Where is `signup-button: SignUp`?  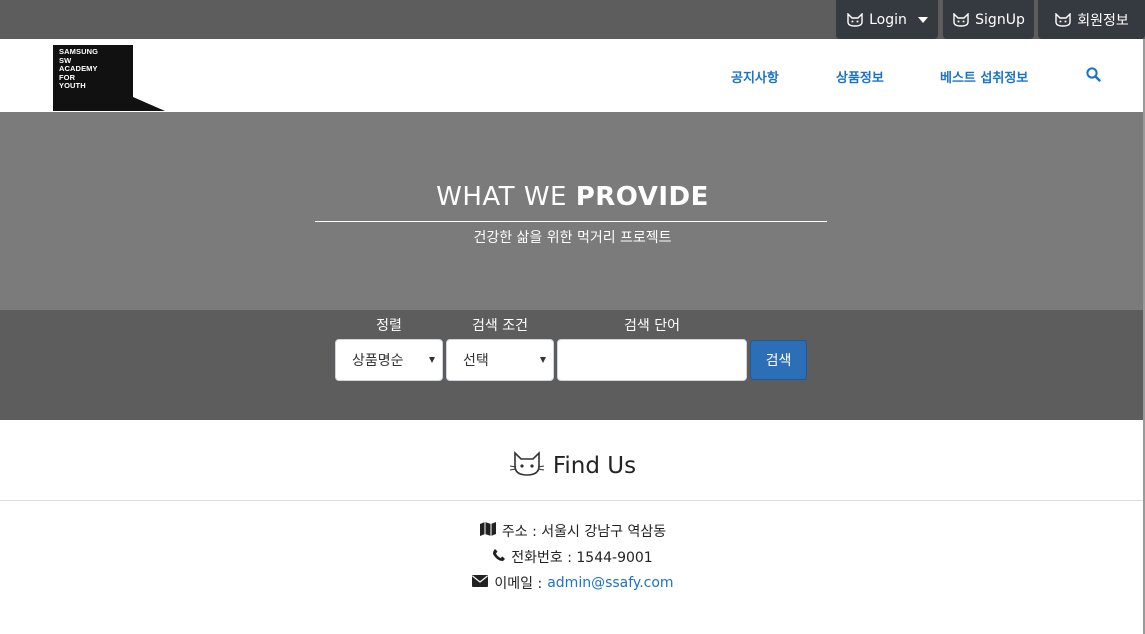
signup-button: SignUp is located at coordinates (988, 19).